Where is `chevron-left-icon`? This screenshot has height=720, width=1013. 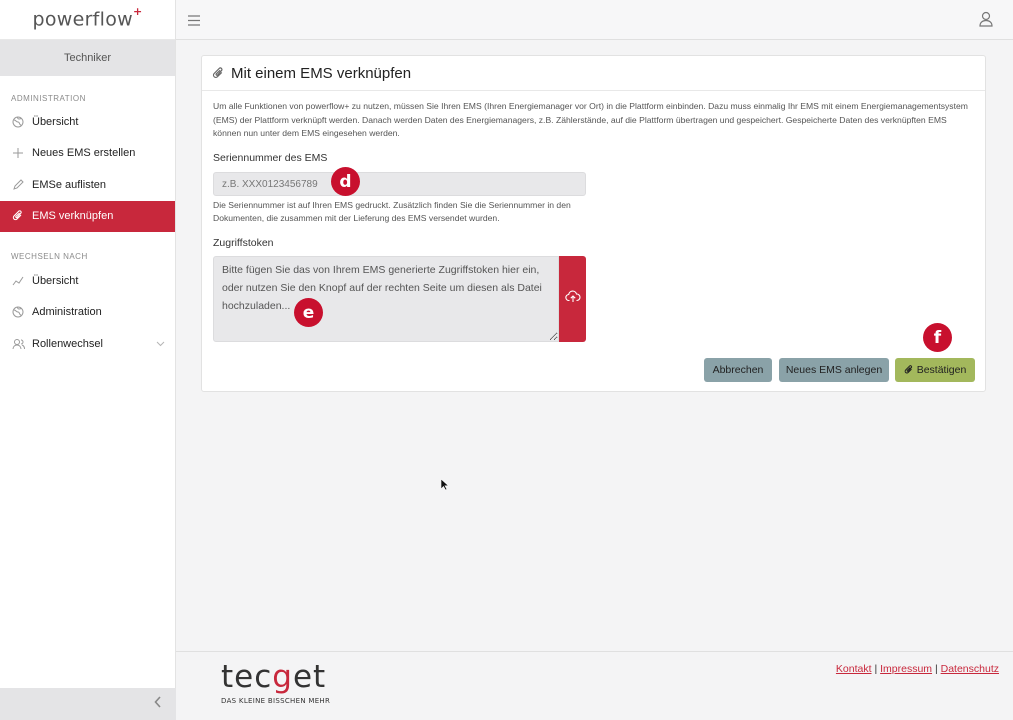
chevron-left-icon is located at coordinates (158, 704).